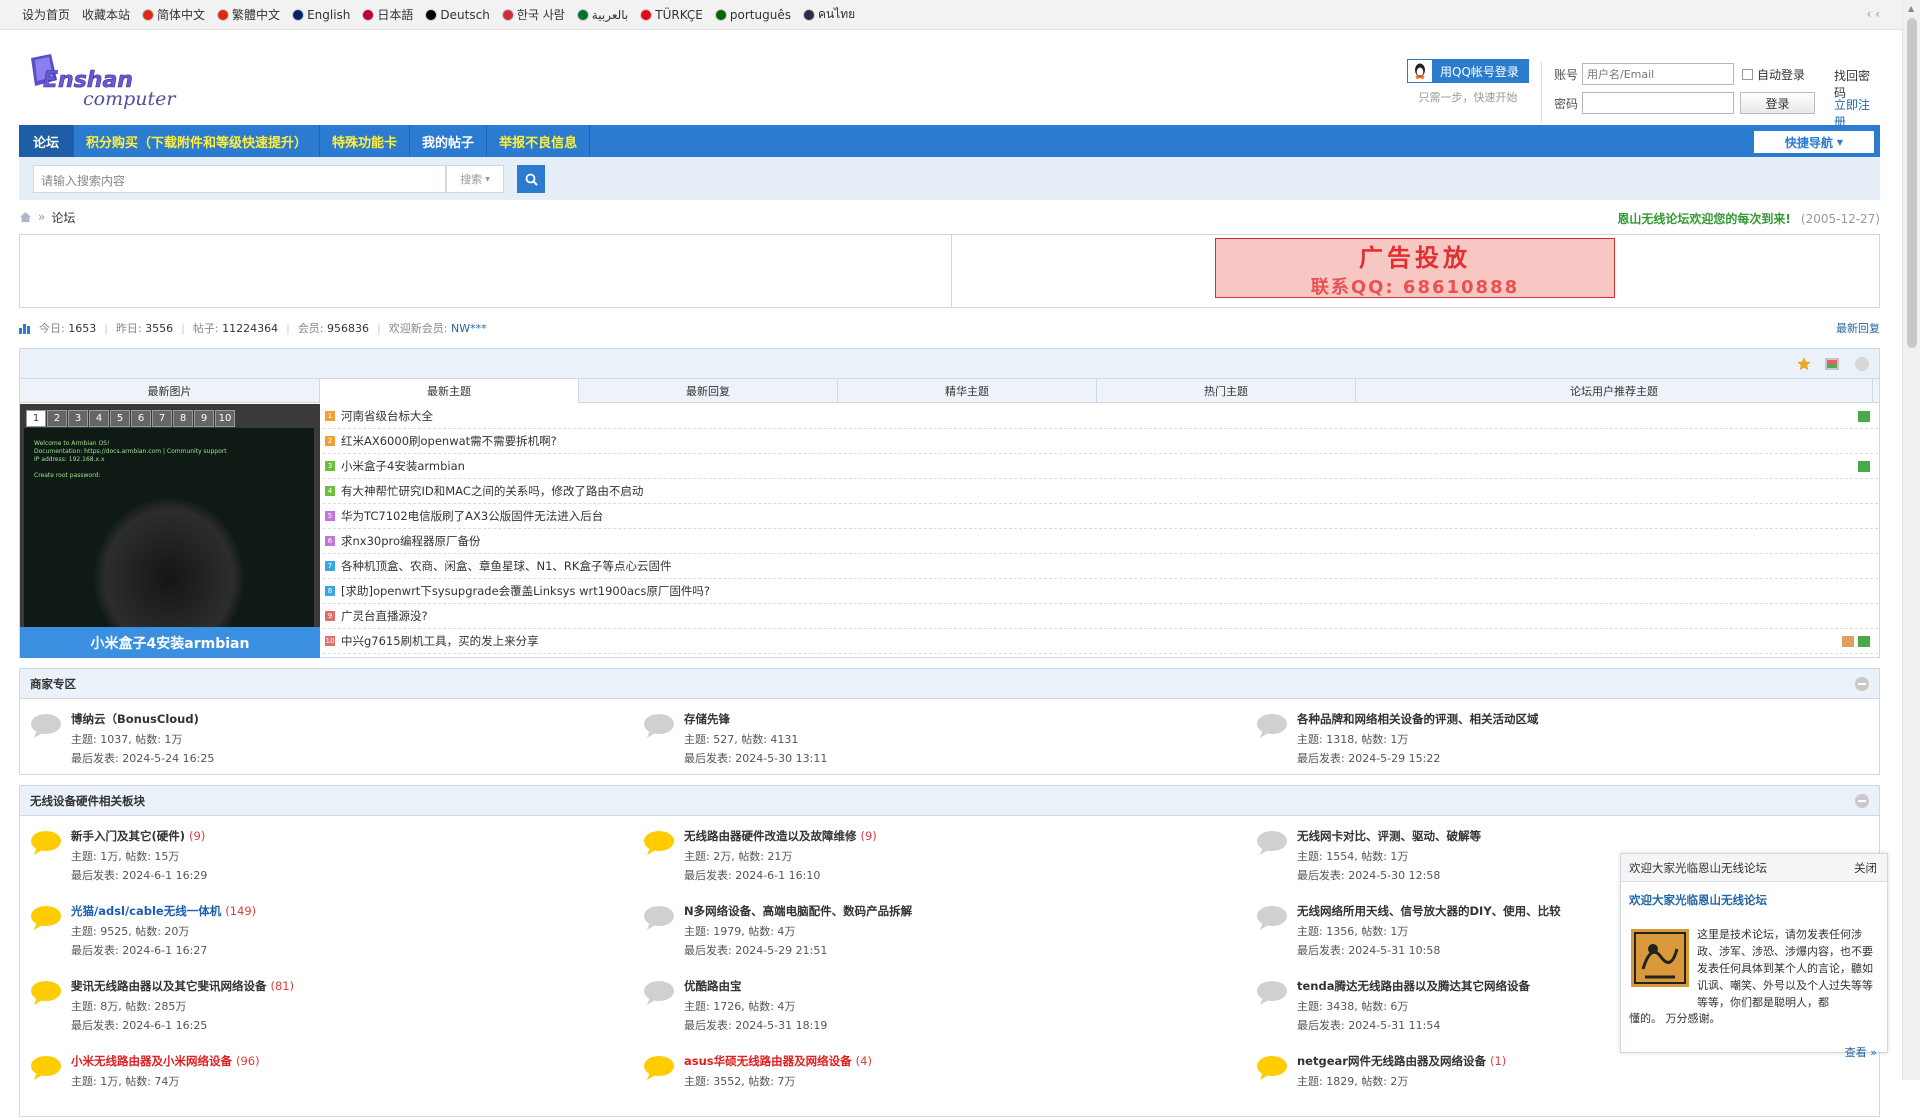  What do you see at coordinates (108, 81) in the screenshot?
I see `site-logo: Enshan computer` at bounding box center [108, 81].